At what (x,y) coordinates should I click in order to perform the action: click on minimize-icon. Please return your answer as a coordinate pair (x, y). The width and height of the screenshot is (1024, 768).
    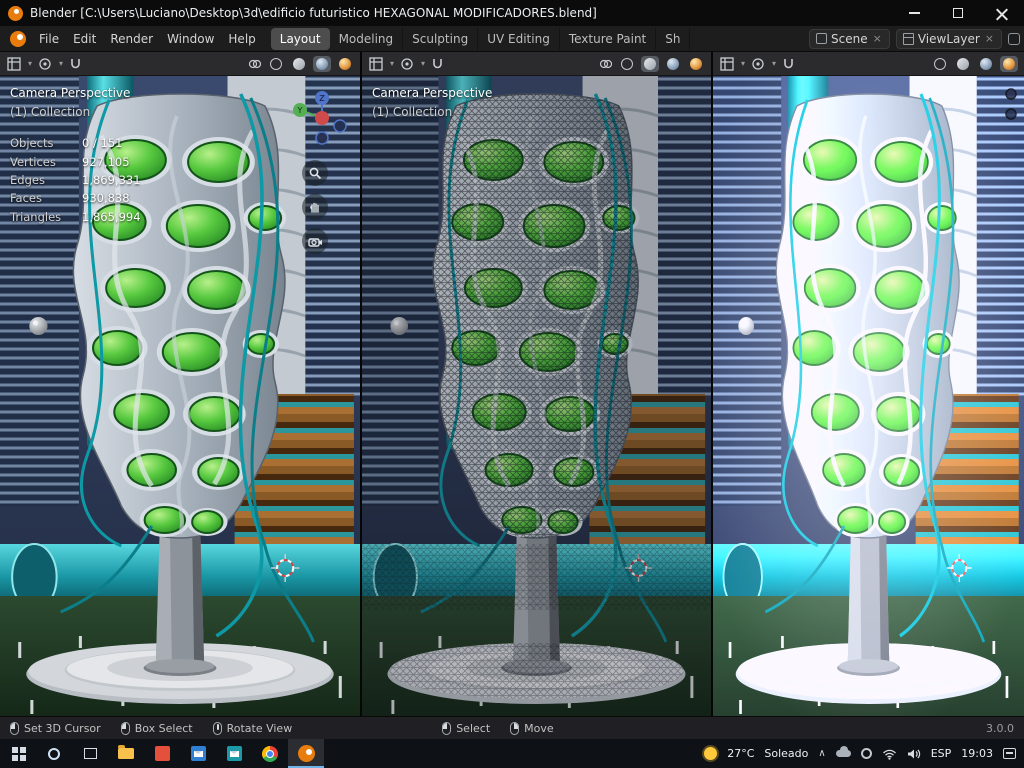
    Looking at the image, I should click on (914, 13).